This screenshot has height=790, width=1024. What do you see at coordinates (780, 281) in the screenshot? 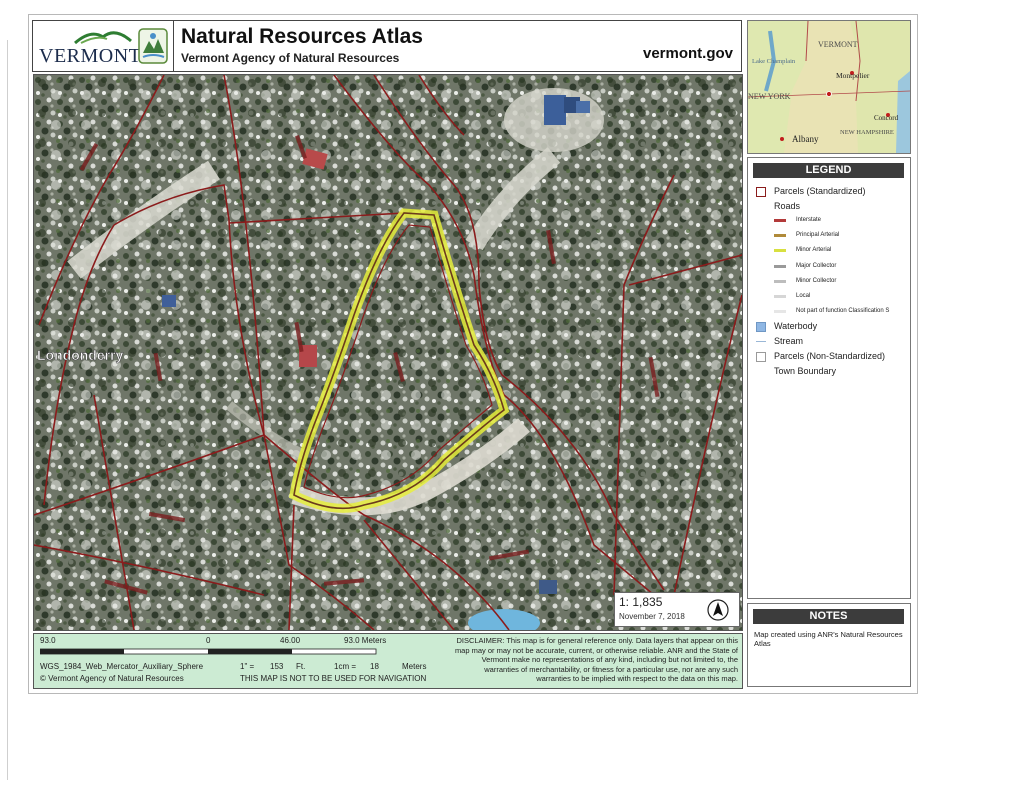
I see `legend-swatch-minor-collector` at bounding box center [780, 281].